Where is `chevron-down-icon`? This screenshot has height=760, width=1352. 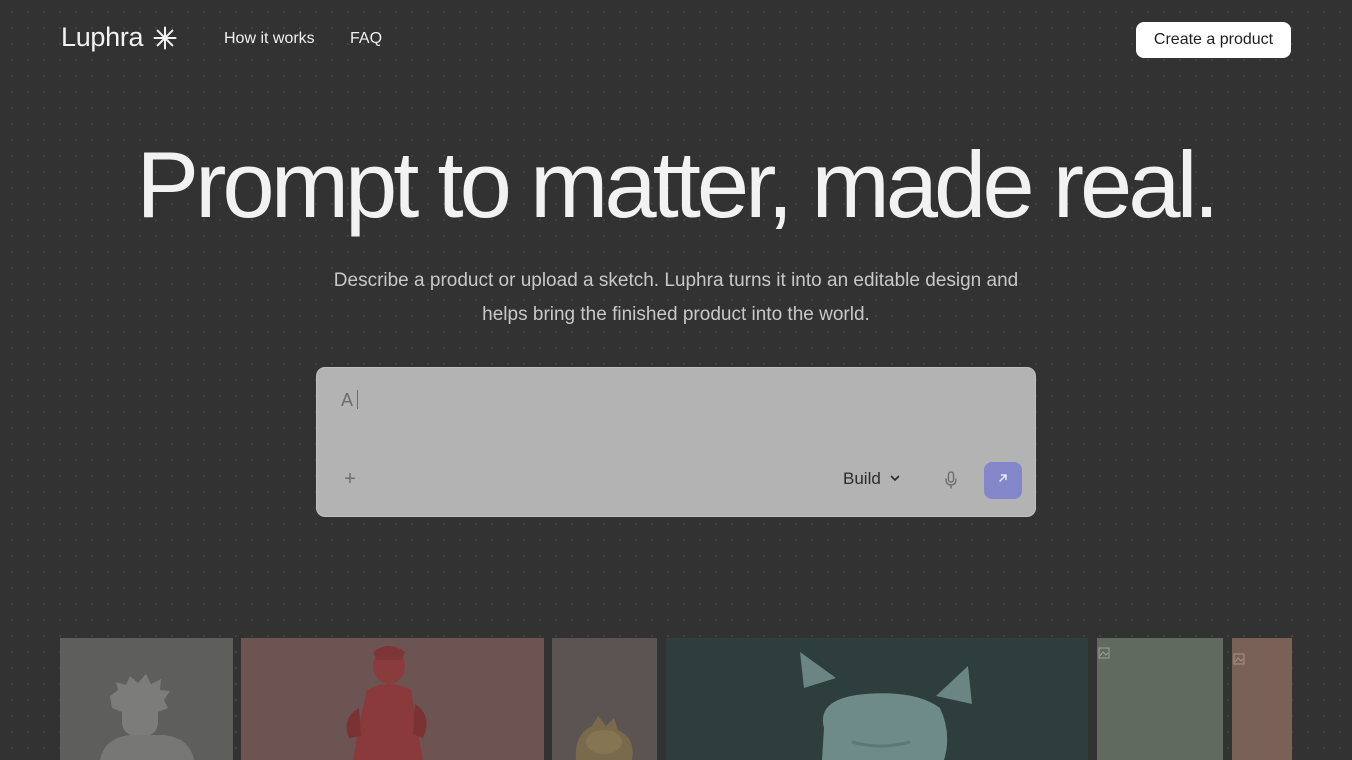 chevron-down-icon is located at coordinates (895, 479).